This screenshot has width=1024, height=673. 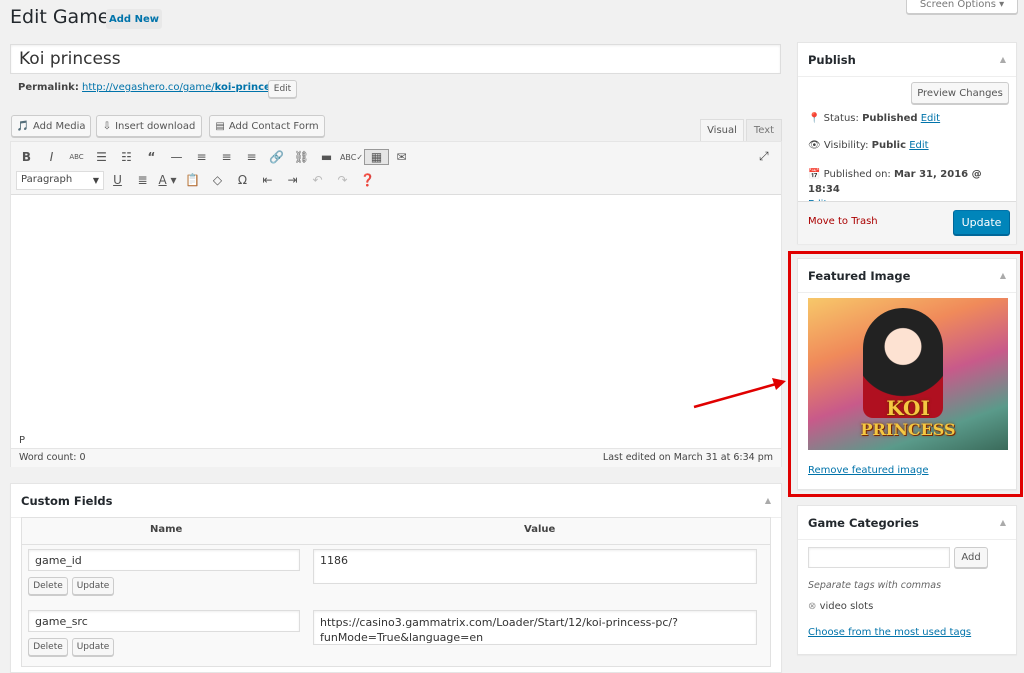 I want to click on toolbar-row-1: B I ABC ☰ ☷ “— ≡ ≡ ≡ 🔗 ⛓ ▬ ABC✓ ▦ ✉, so click(x=214, y=157).